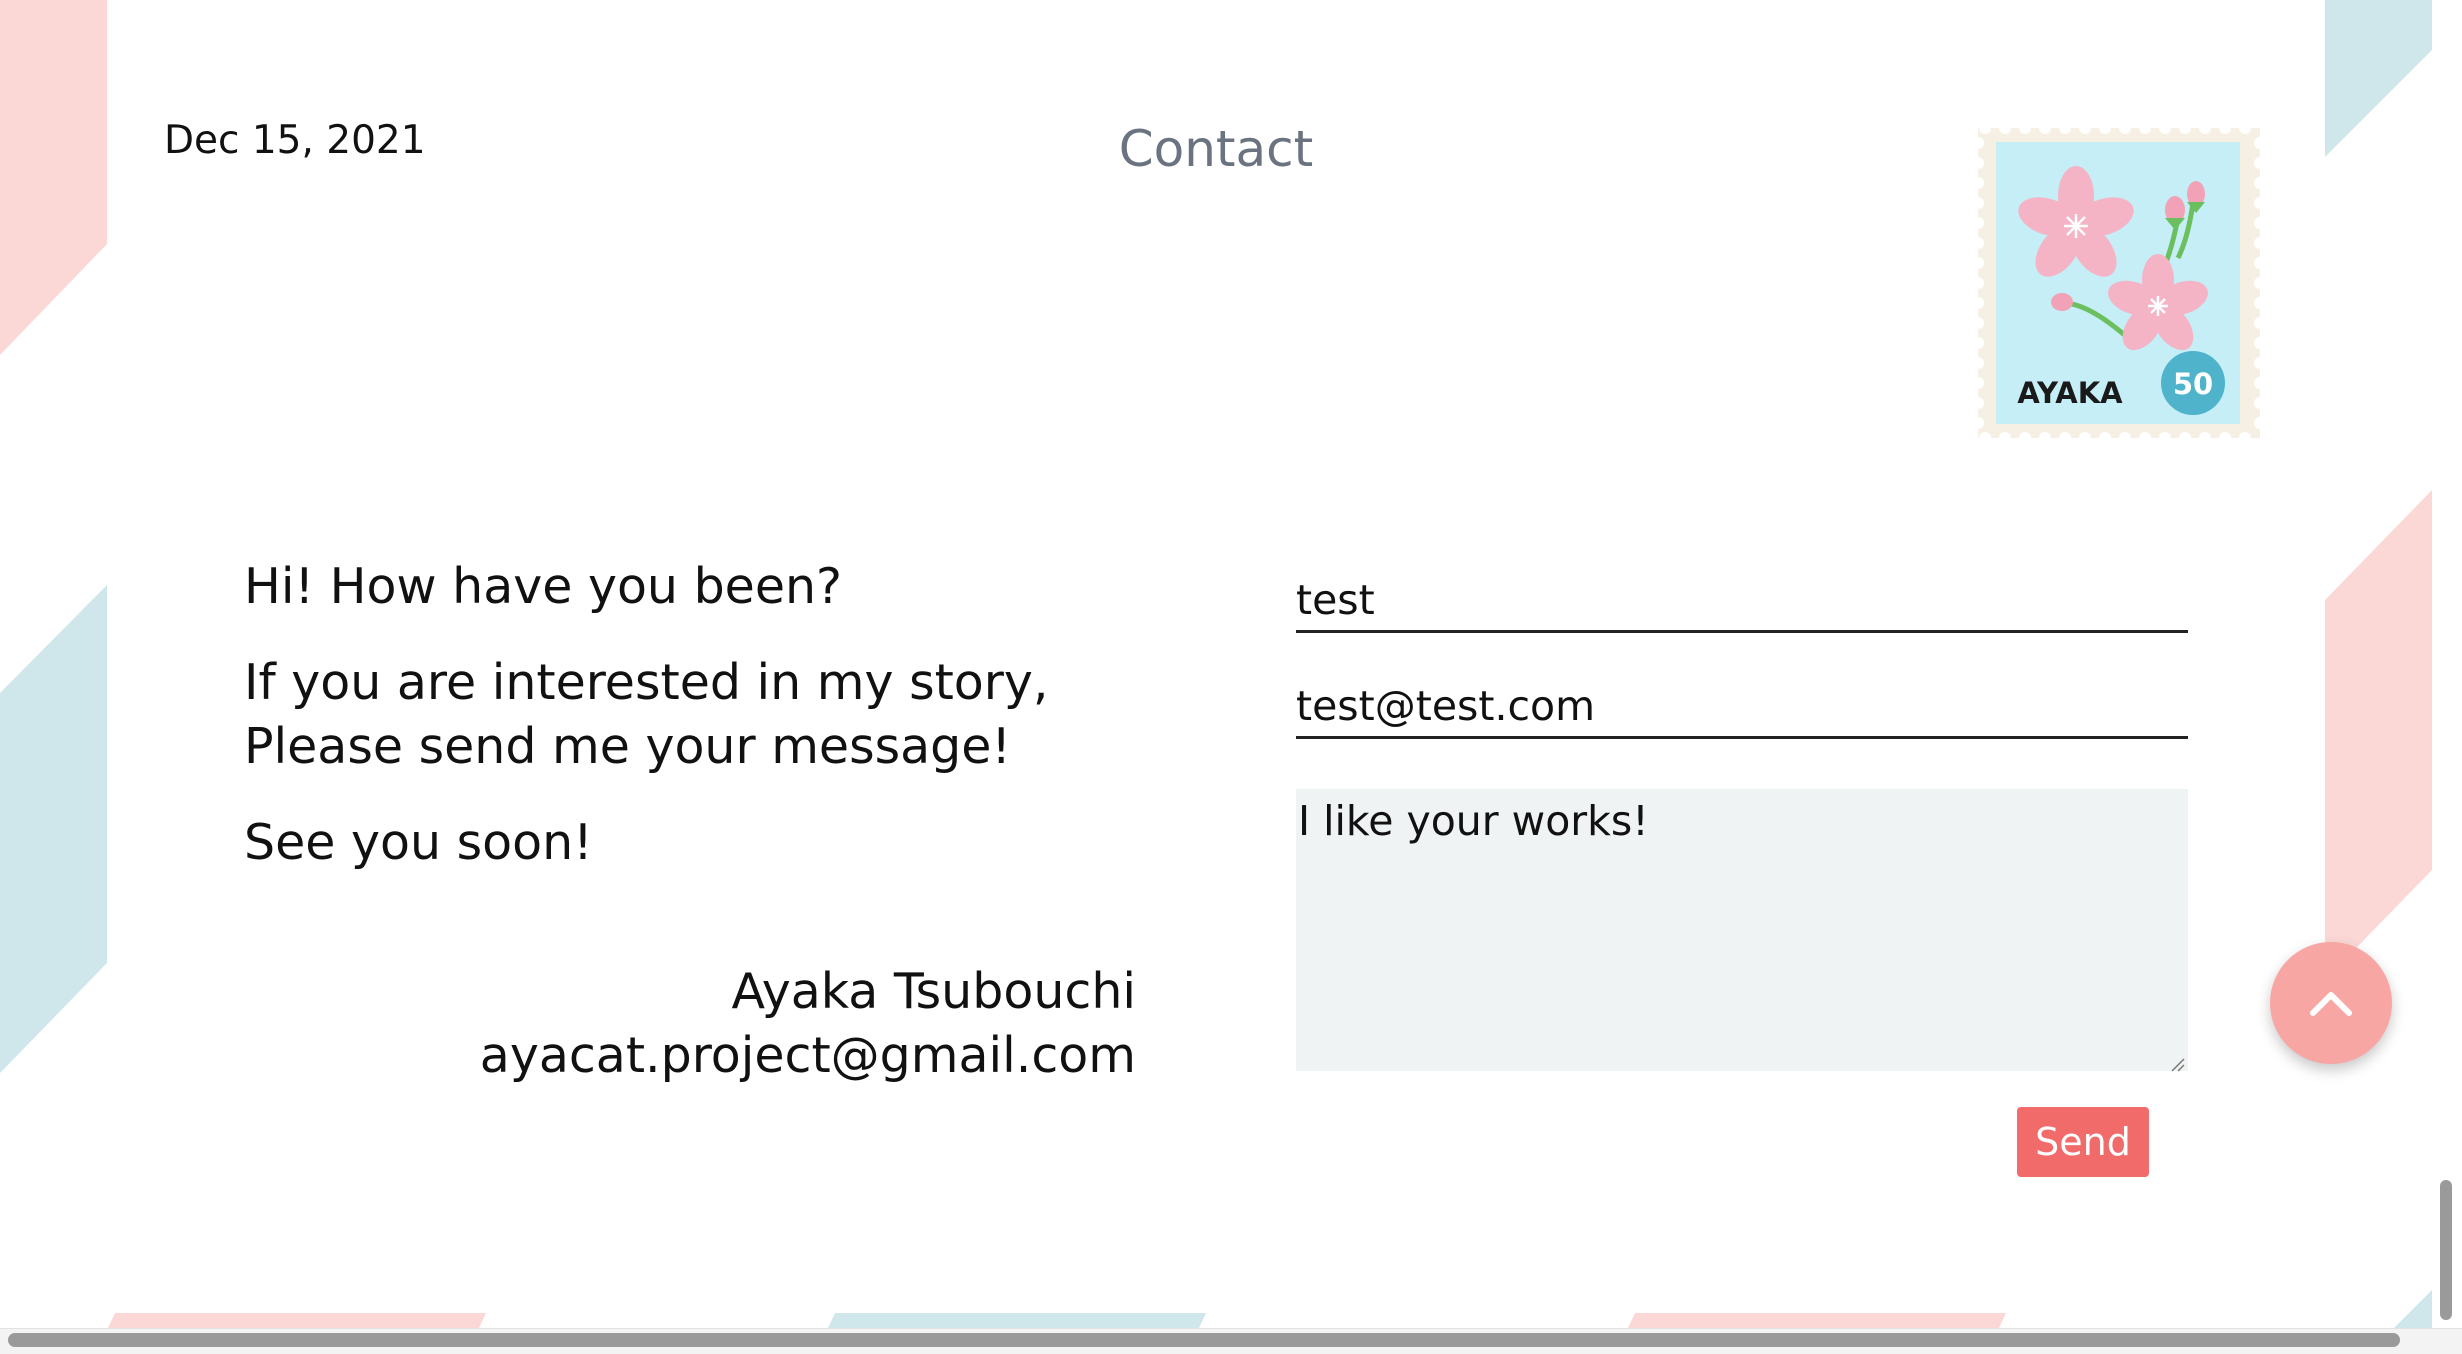 Image resolution: width=2462 pixels, height=1354 pixels. I want to click on scroll-to-top-button, so click(2331, 1003).